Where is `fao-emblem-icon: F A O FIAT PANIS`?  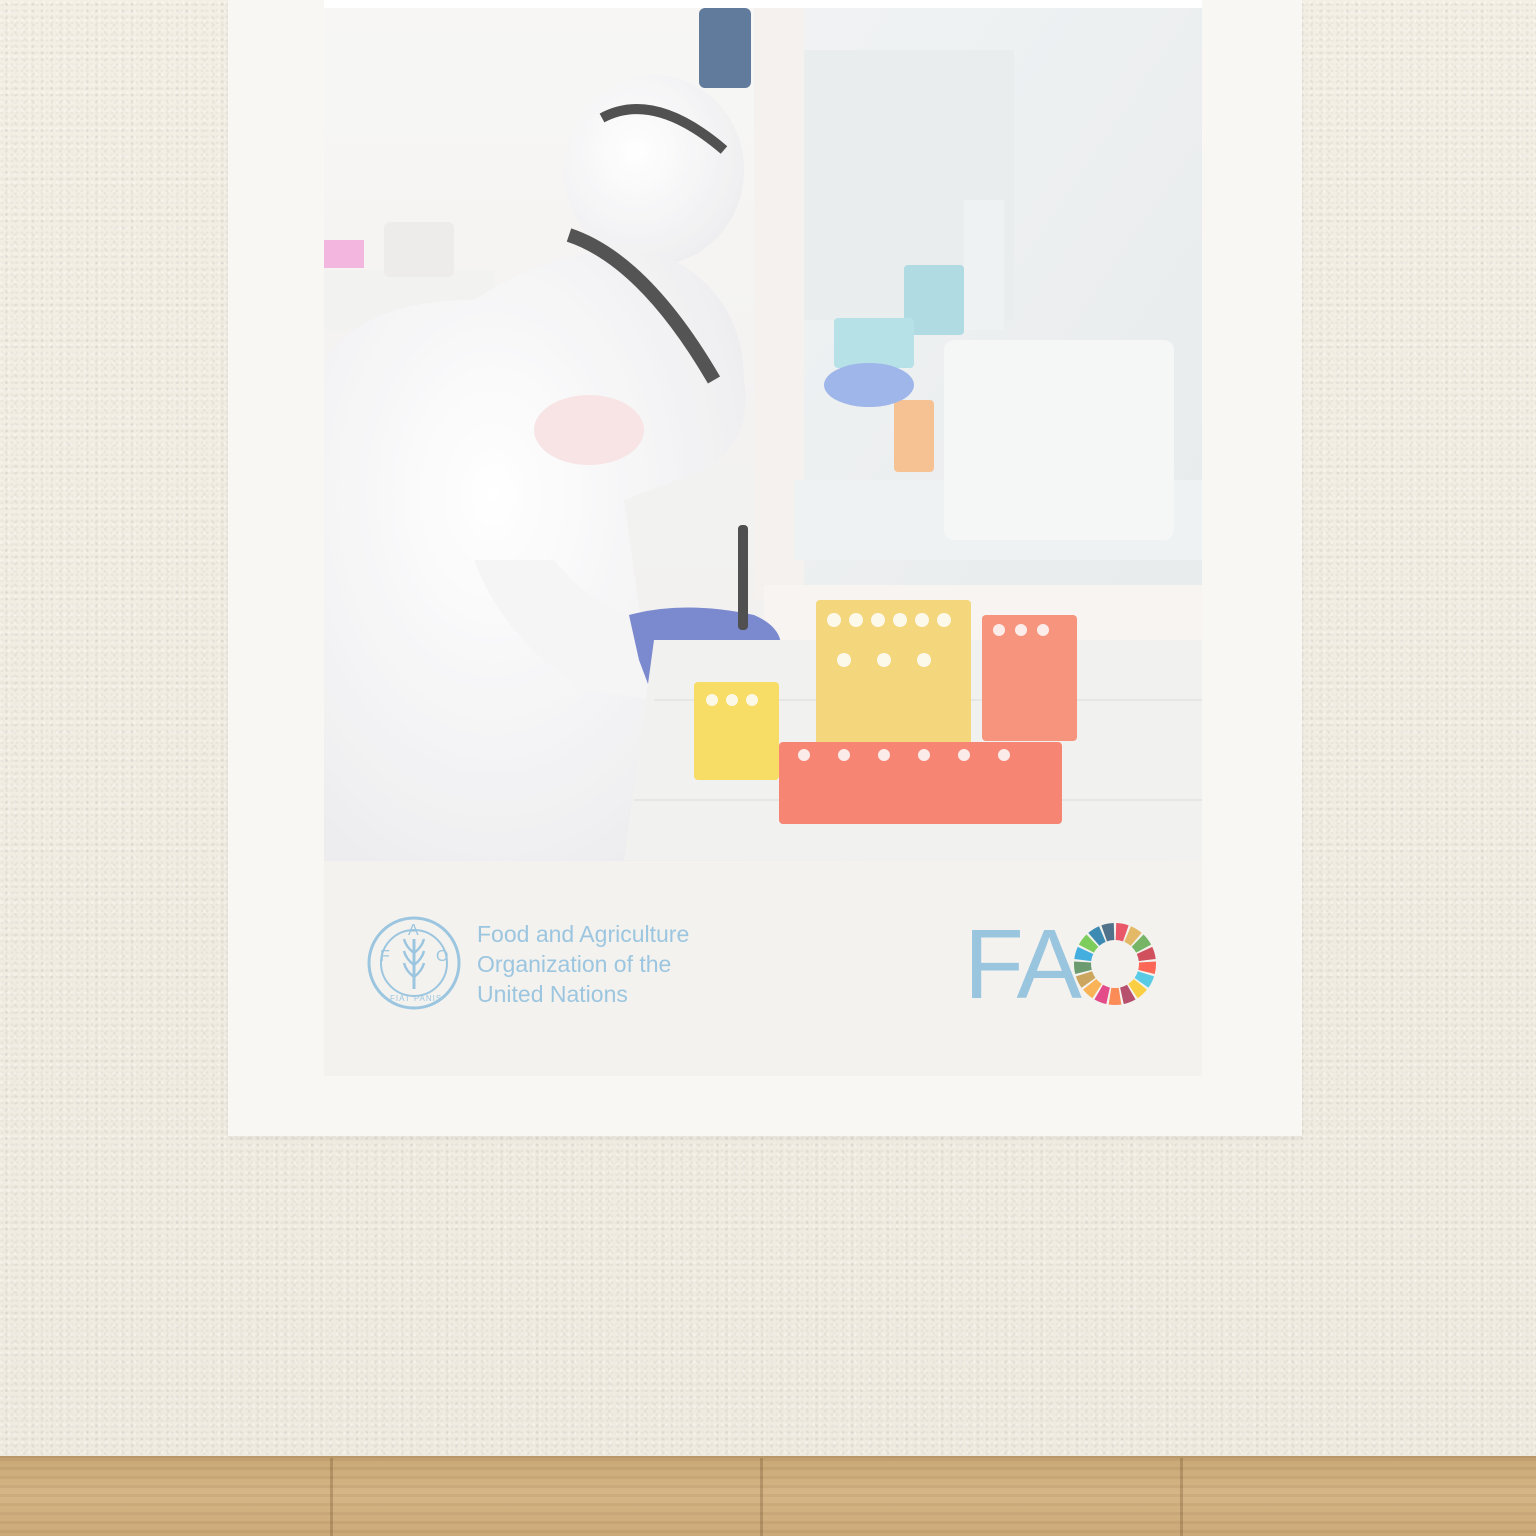 fao-emblem-icon: F A O FIAT PANIS is located at coordinates (414, 963).